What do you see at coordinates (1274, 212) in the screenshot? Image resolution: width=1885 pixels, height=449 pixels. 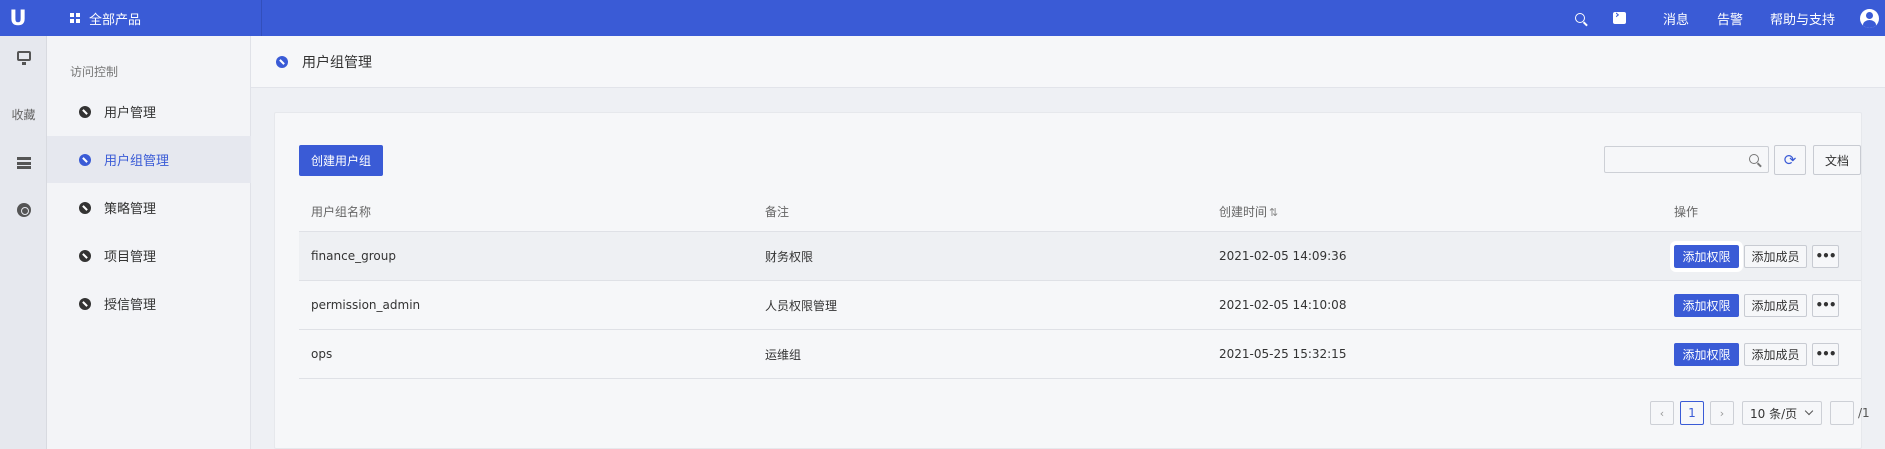 I see `sort-icon: ⇅` at bounding box center [1274, 212].